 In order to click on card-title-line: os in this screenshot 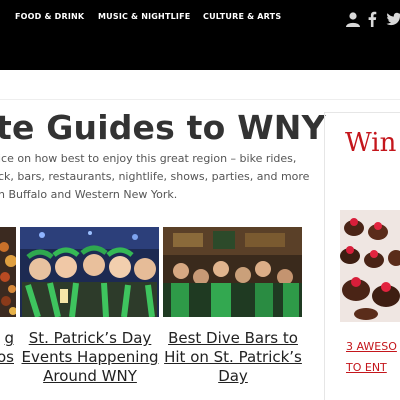, I will do `click(7, 357)`.